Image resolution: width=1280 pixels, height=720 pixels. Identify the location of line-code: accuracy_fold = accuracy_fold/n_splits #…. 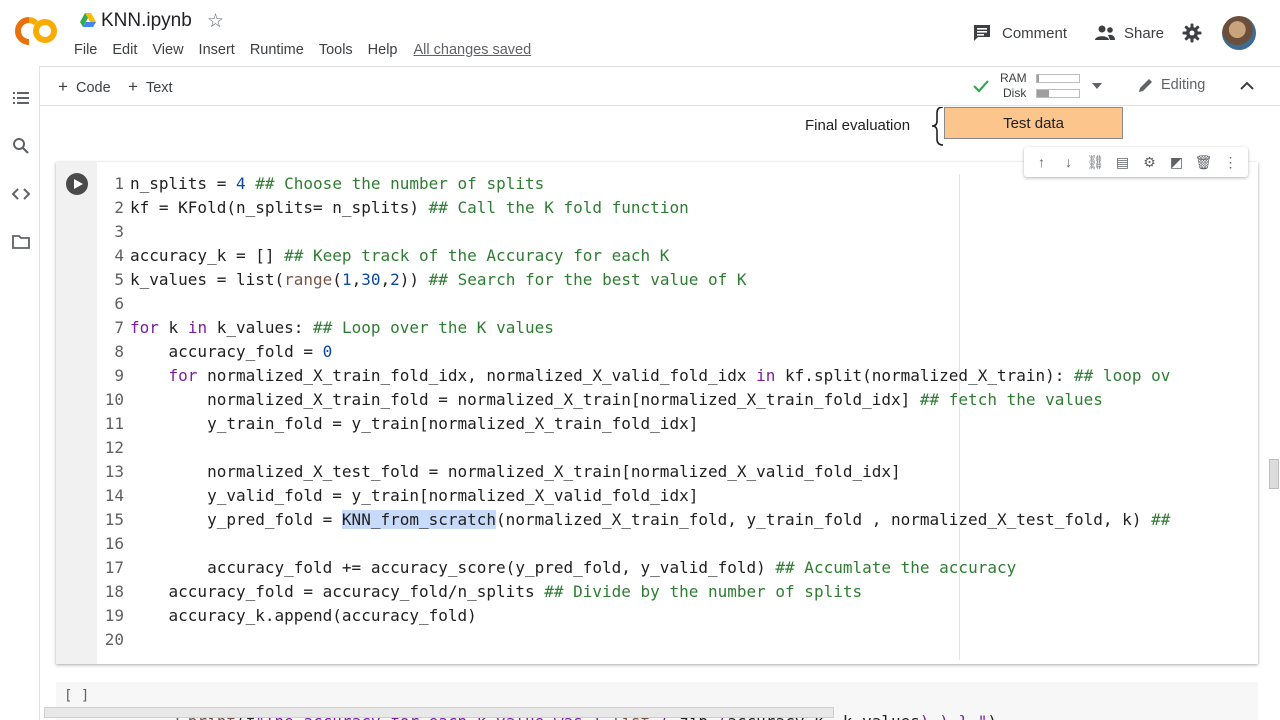
(496, 591).